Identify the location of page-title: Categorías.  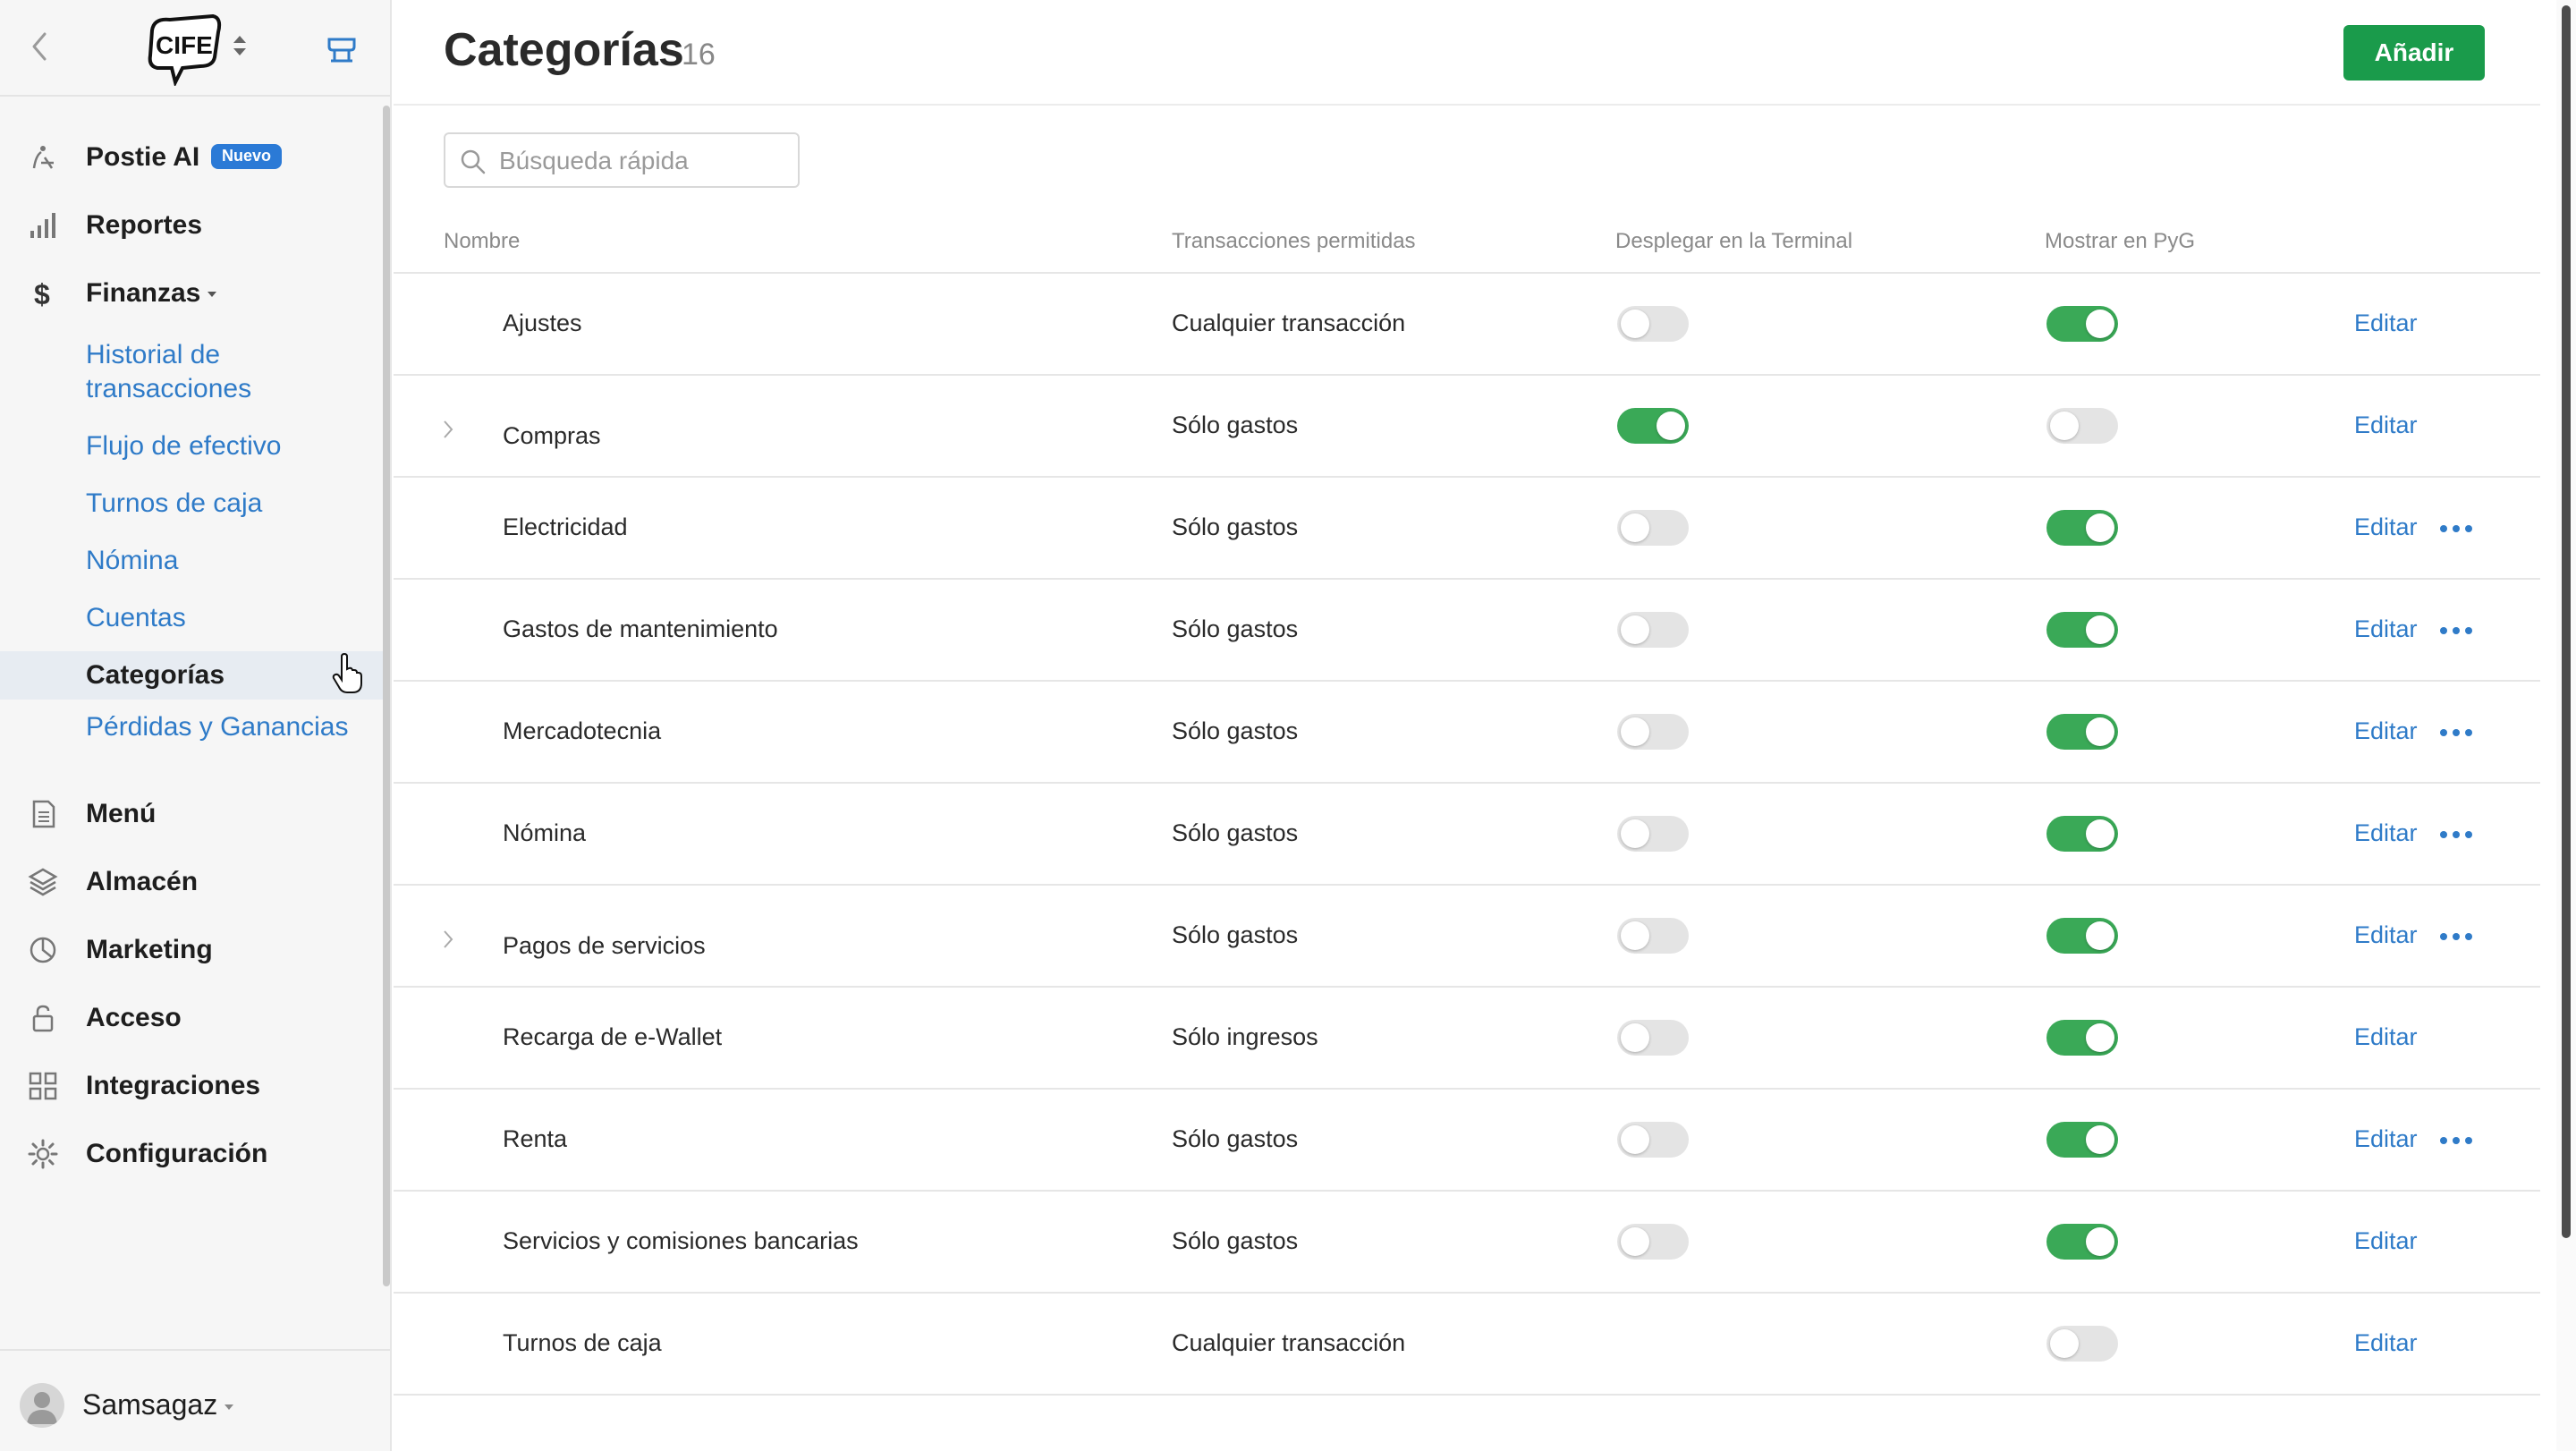
(564, 50).